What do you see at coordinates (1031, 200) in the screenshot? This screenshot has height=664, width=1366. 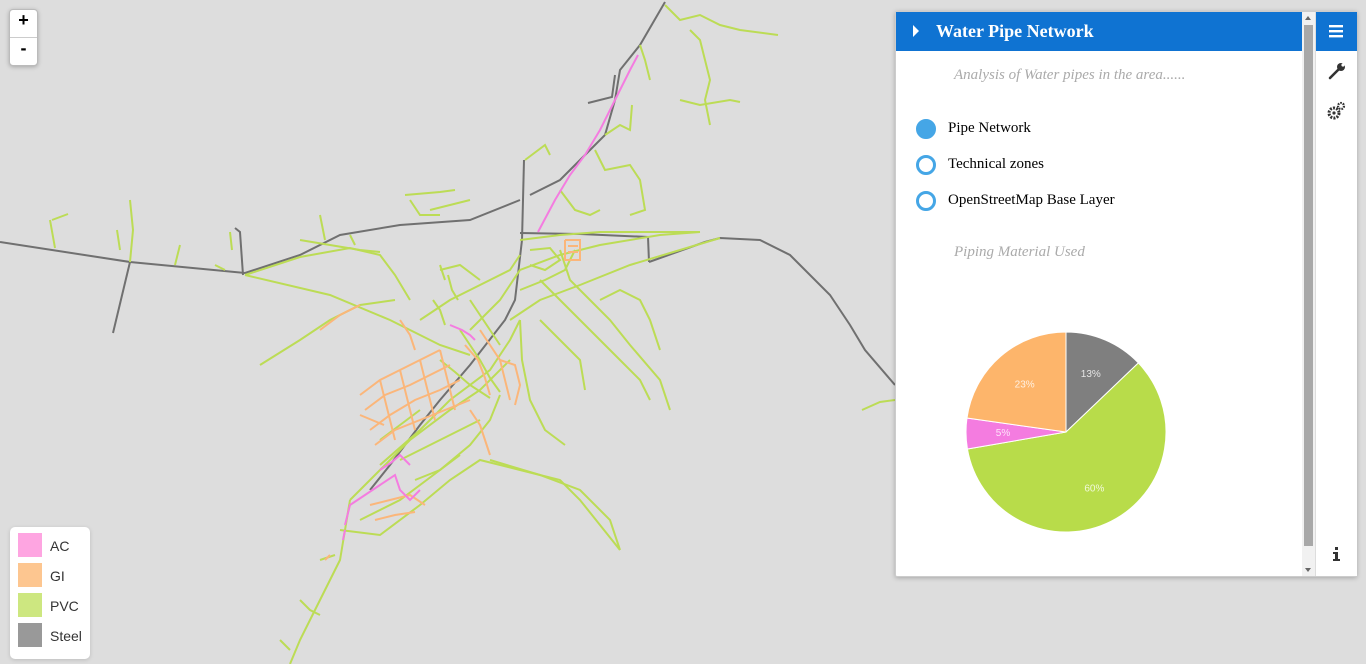 I see `layer-label: OpenStreetMap Base Layer` at bounding box center [1031, 200].